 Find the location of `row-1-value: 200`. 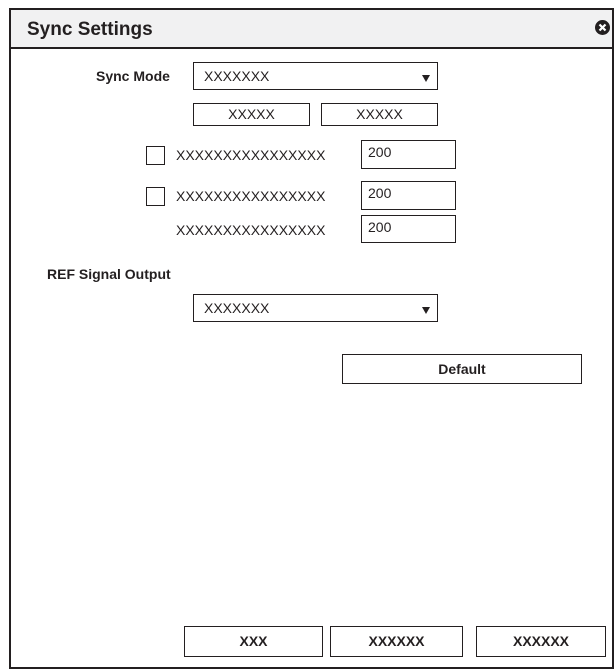

row-1-value: 200 is located at coordinates (380, 152).